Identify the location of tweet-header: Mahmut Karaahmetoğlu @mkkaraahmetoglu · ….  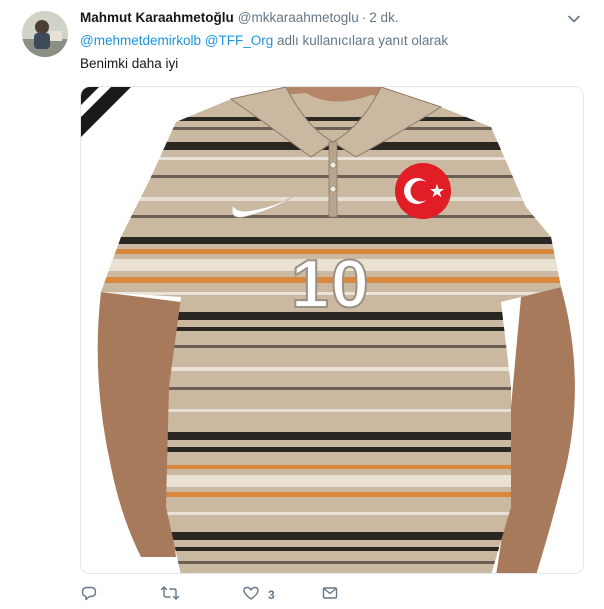
(239, 19).